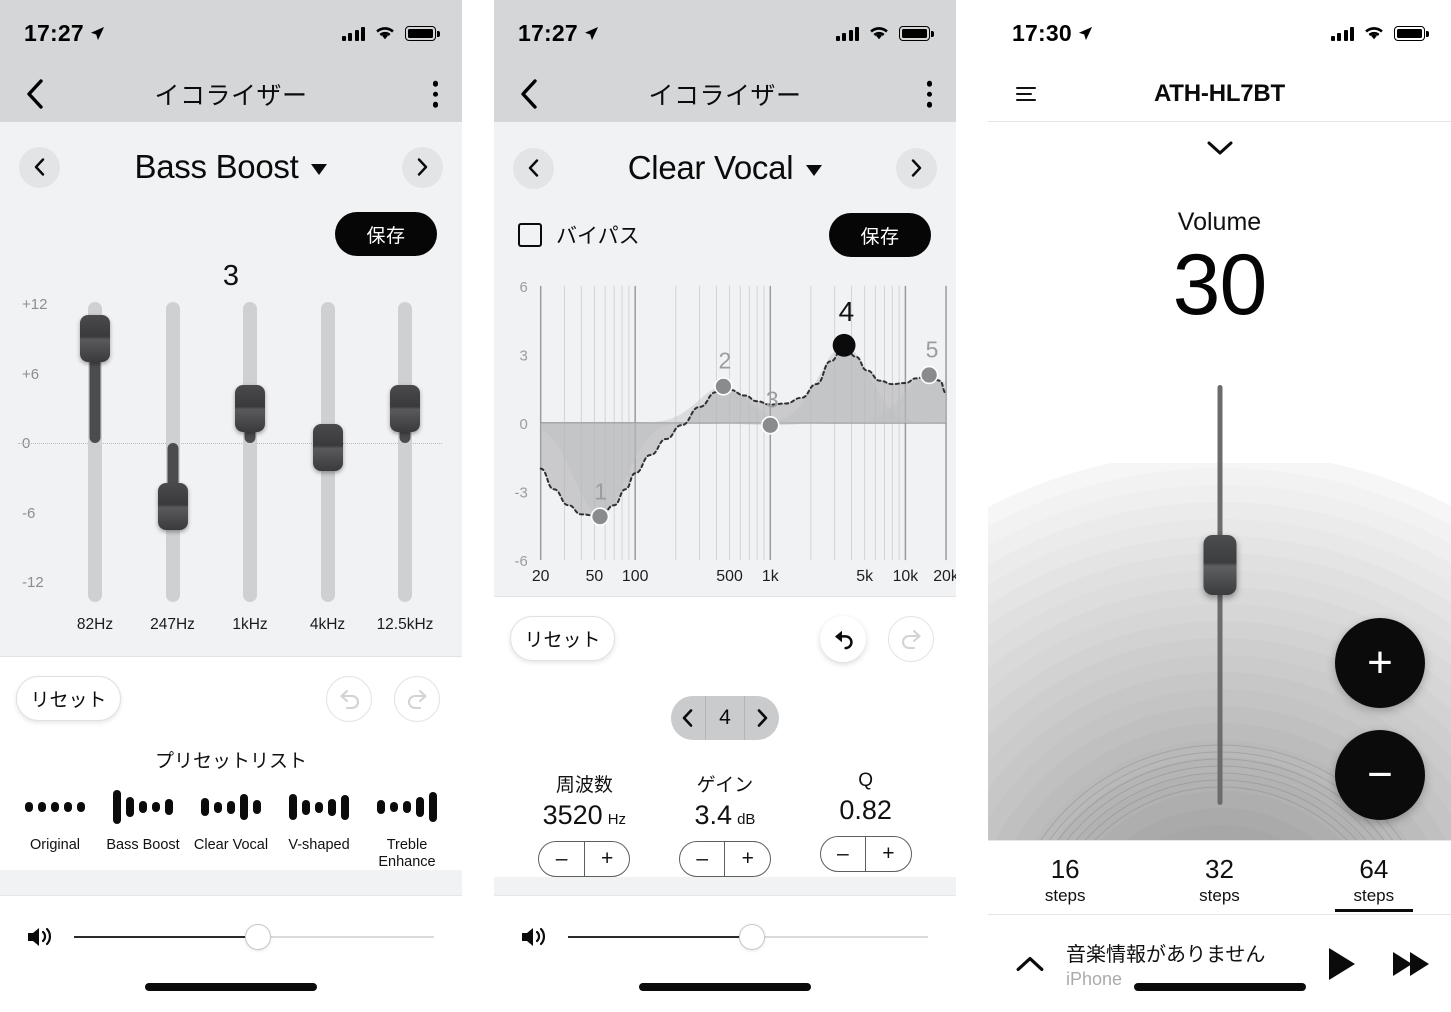 This screenshot has width=1451, height=1012. I want to click on step-option: 32 steps, so click(1219, 877).